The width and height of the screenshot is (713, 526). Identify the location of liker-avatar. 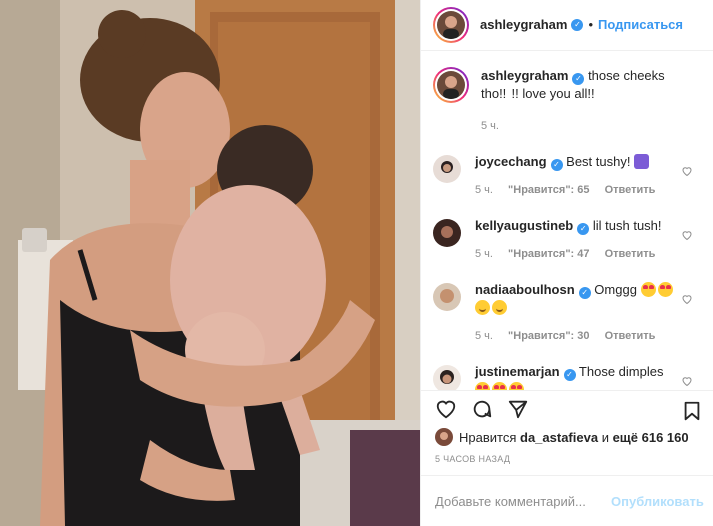
(444, 437).